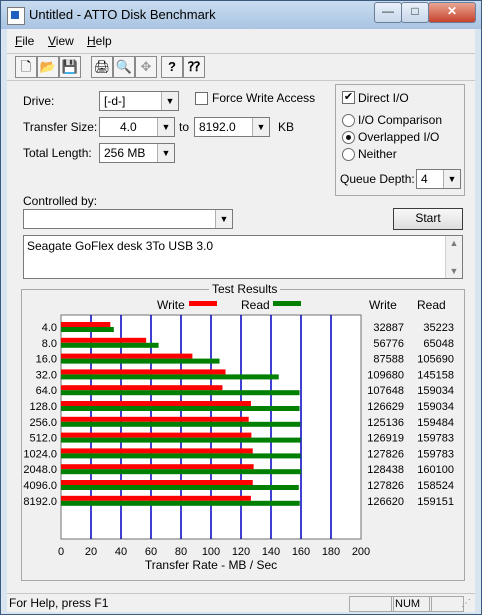  I want to click on write-value: 128438, so click(385, 470).